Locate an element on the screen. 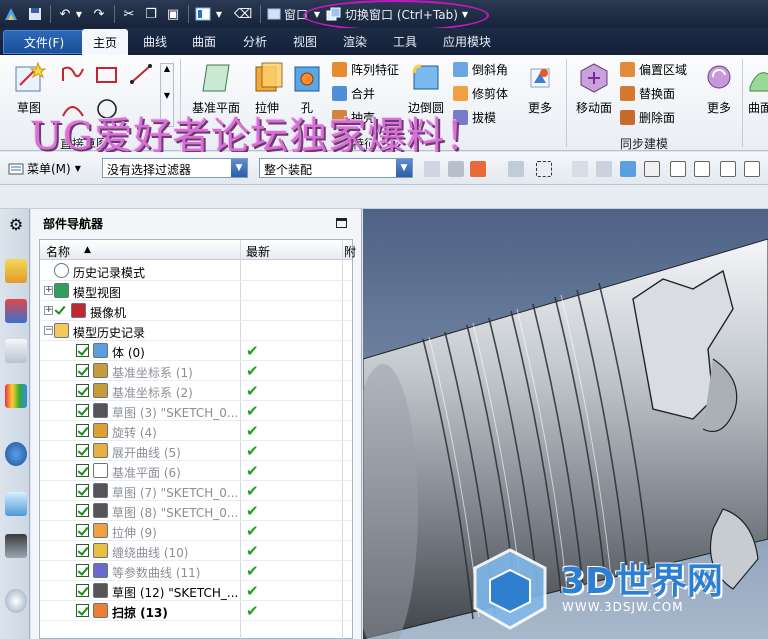 The image size is (768, 639). tree-row: 等参数曲线 (11) ✔ is located at coordinates (196, 571).